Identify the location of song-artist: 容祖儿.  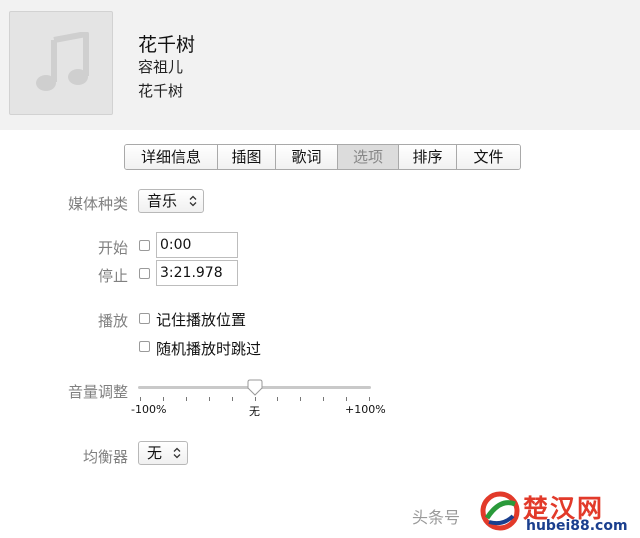
(161, 67).